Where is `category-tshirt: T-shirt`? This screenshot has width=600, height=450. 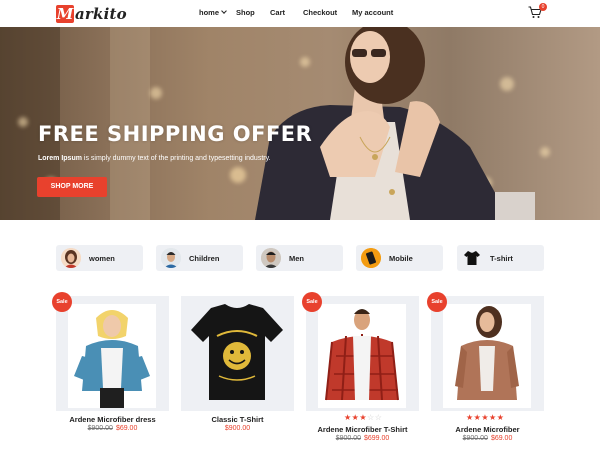 category-tshirt: T-shirt is located at coordinates (500, 258).